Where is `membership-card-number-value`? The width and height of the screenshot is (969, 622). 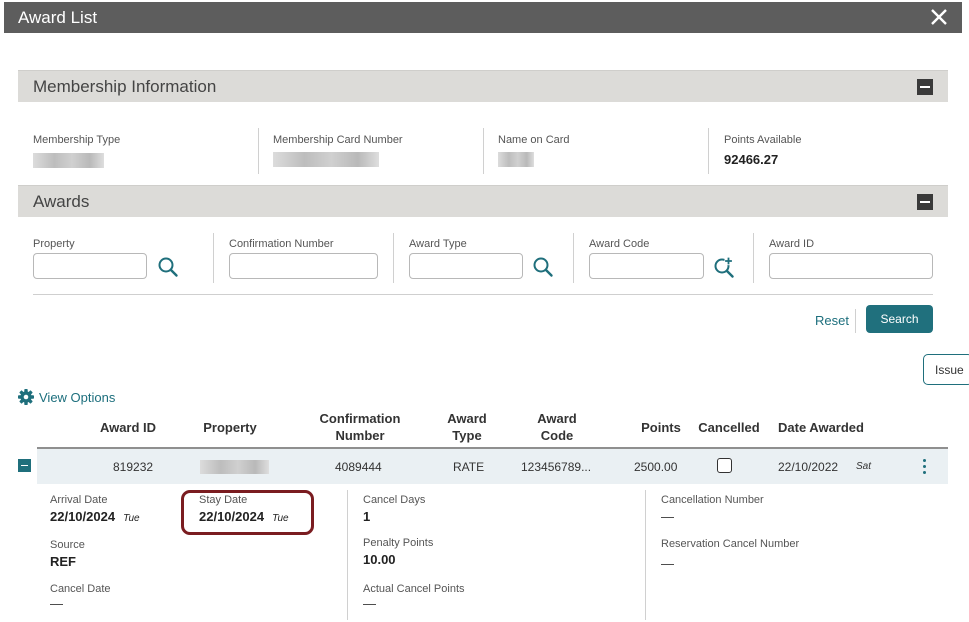 membership-card-number-value is located at coordinates (326, 159).